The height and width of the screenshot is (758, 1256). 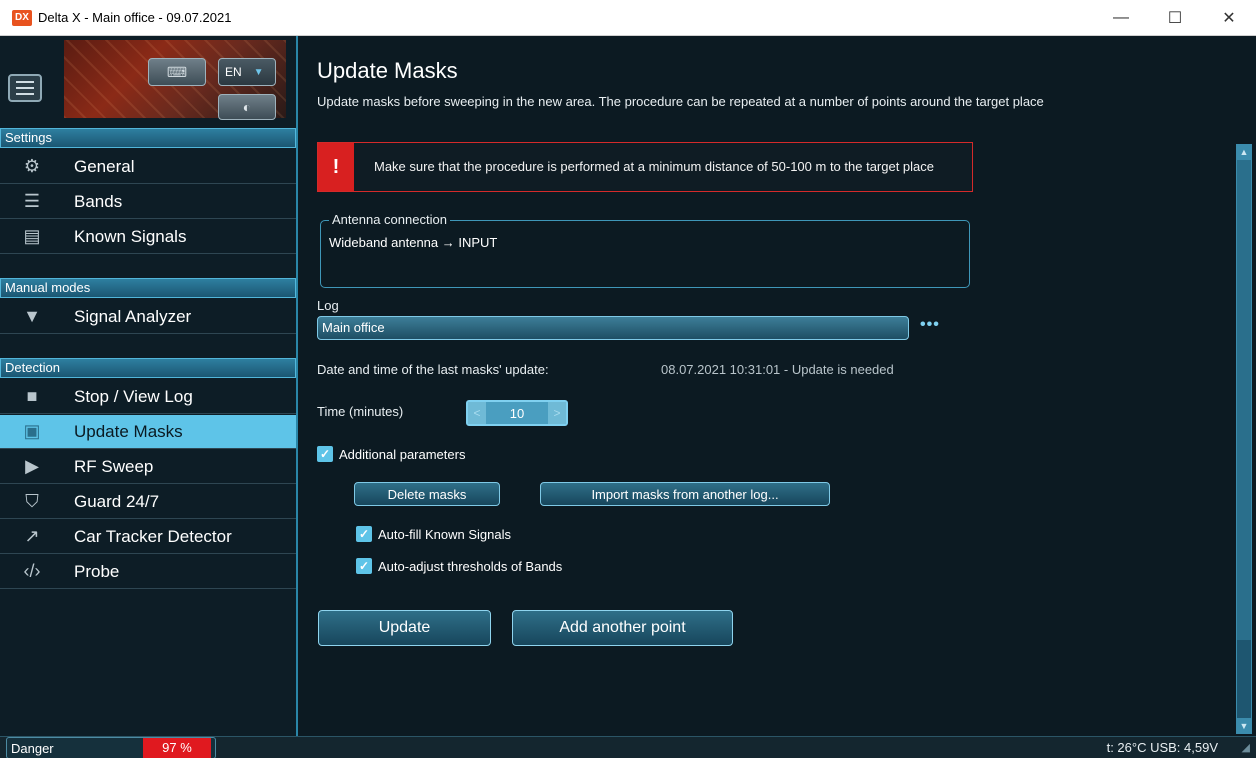 I want to click on sidebar-item-car-tracker-detector: ↗ Car Tracker Detector, so click(x=148, y=537).